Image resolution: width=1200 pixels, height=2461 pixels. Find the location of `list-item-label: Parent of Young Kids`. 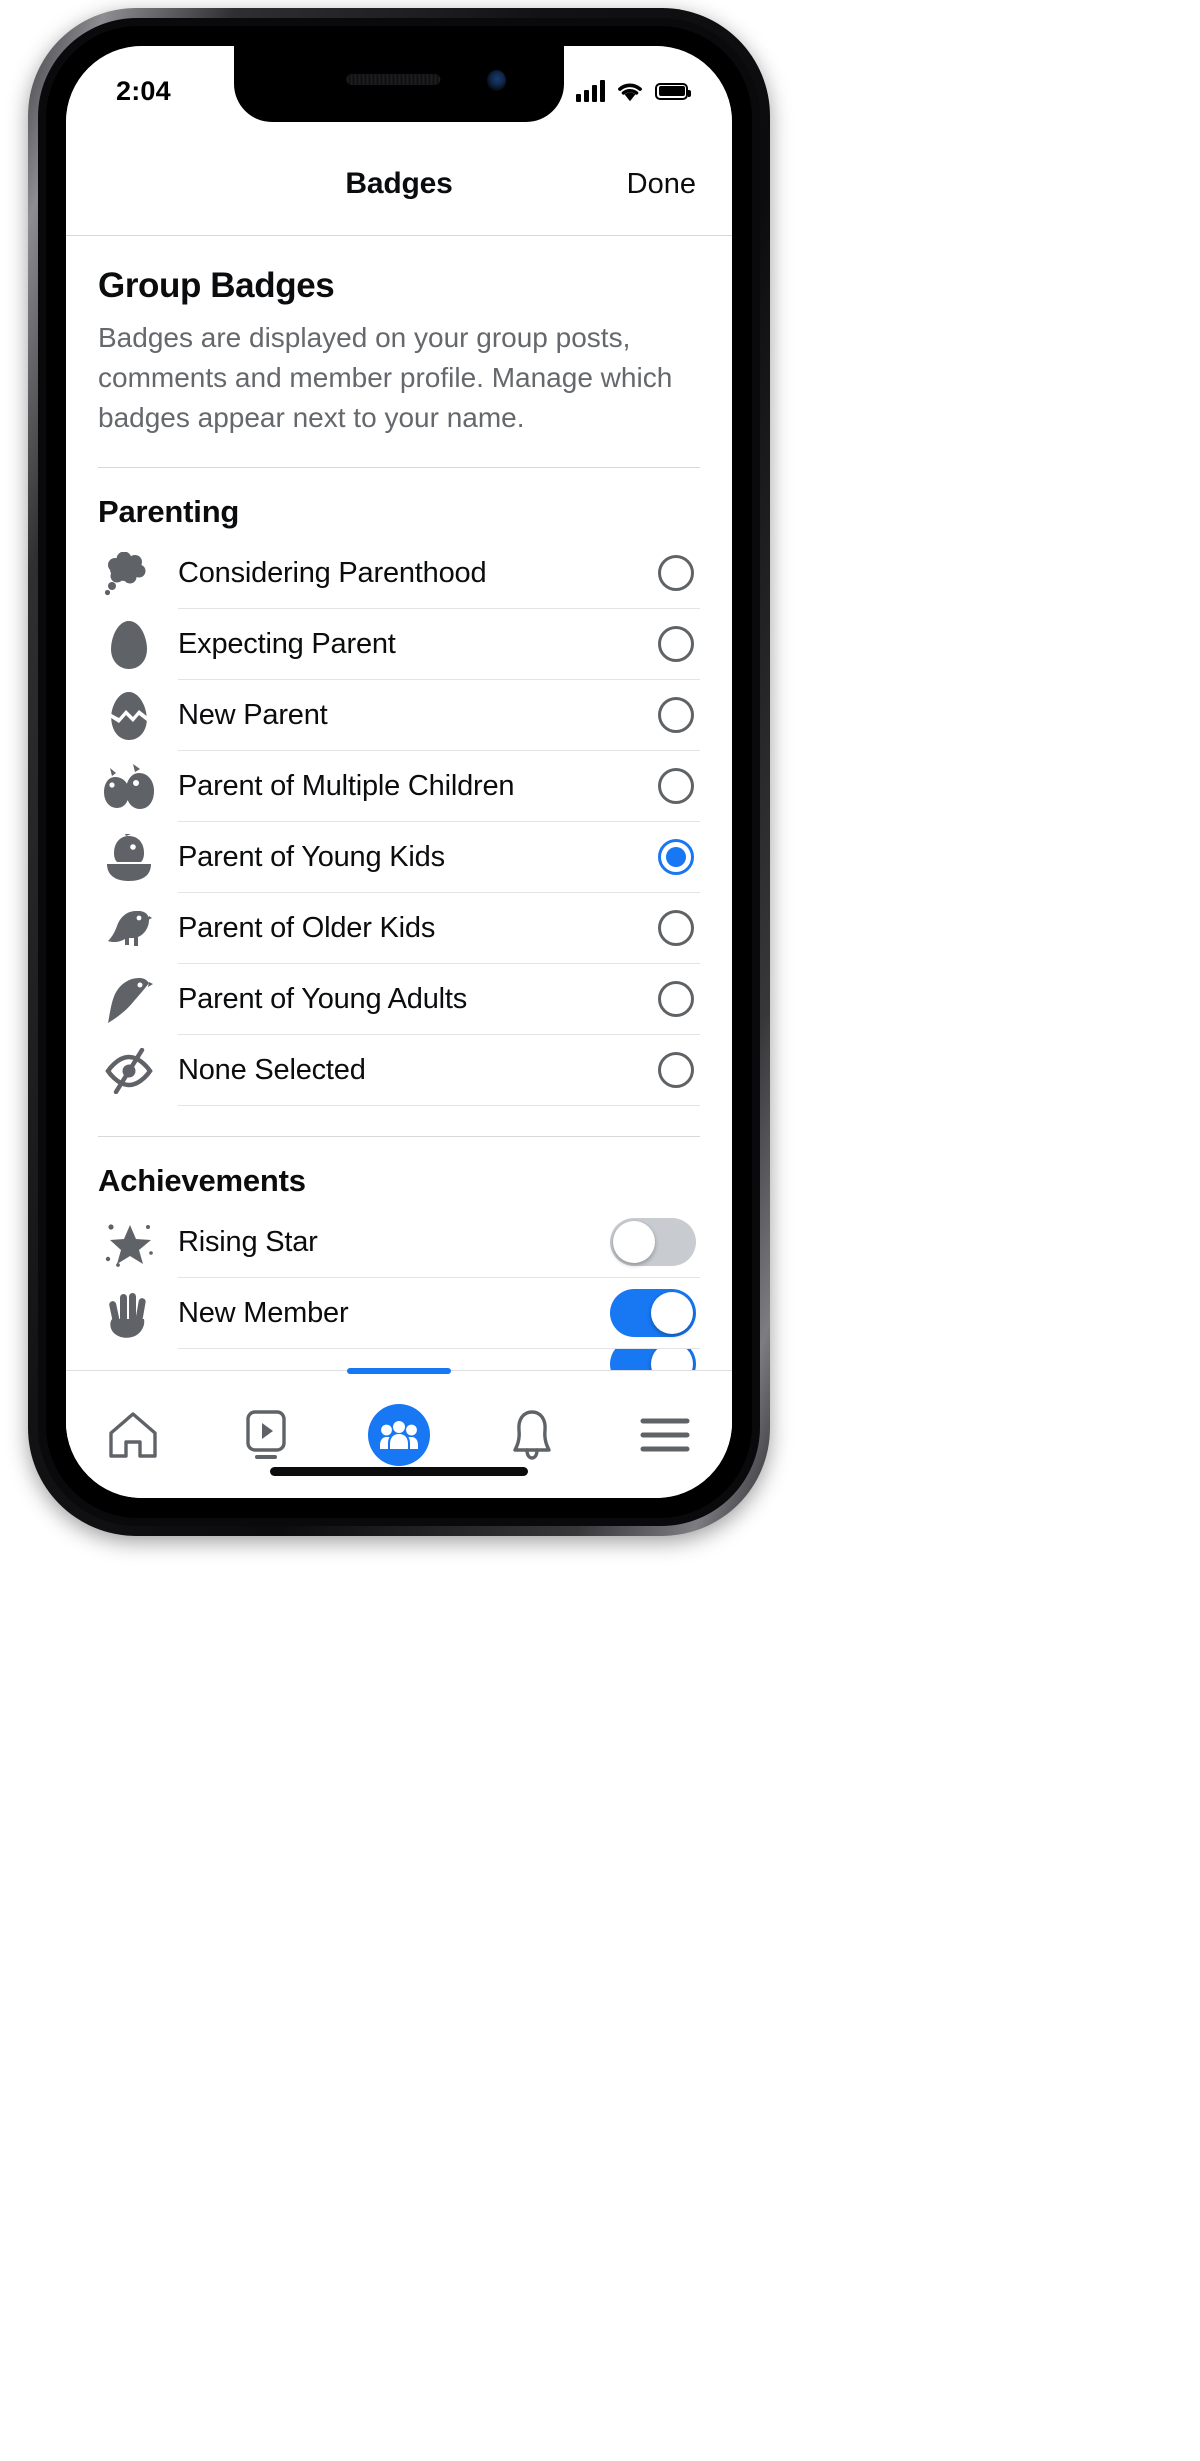

list-item-label: Parent of Young Kids is located at coordinates (311, 856).